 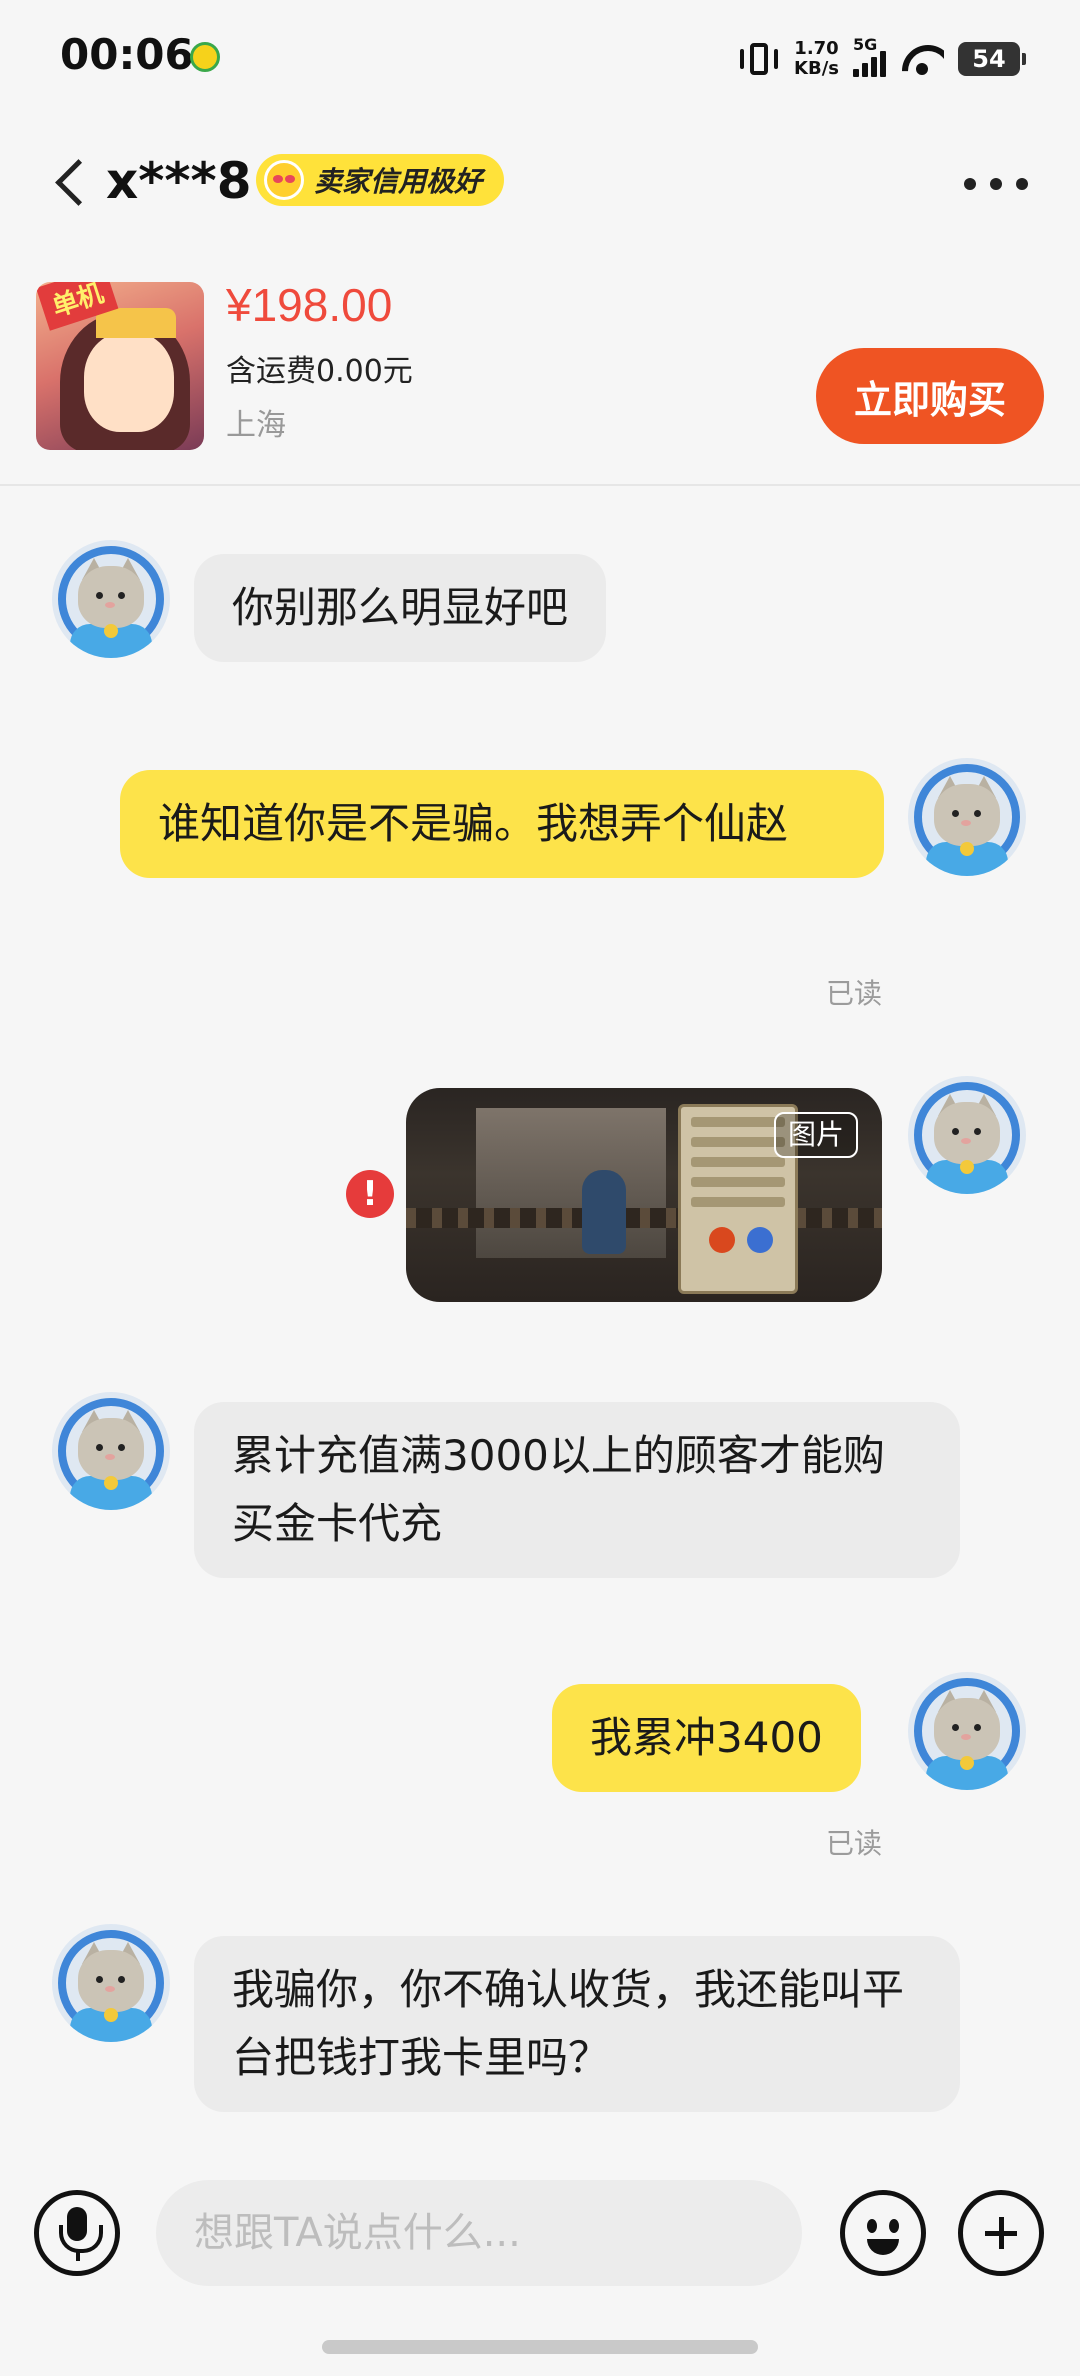 I want to click on network-speed: 1.70 KB/s, so click(x=816, y=59).